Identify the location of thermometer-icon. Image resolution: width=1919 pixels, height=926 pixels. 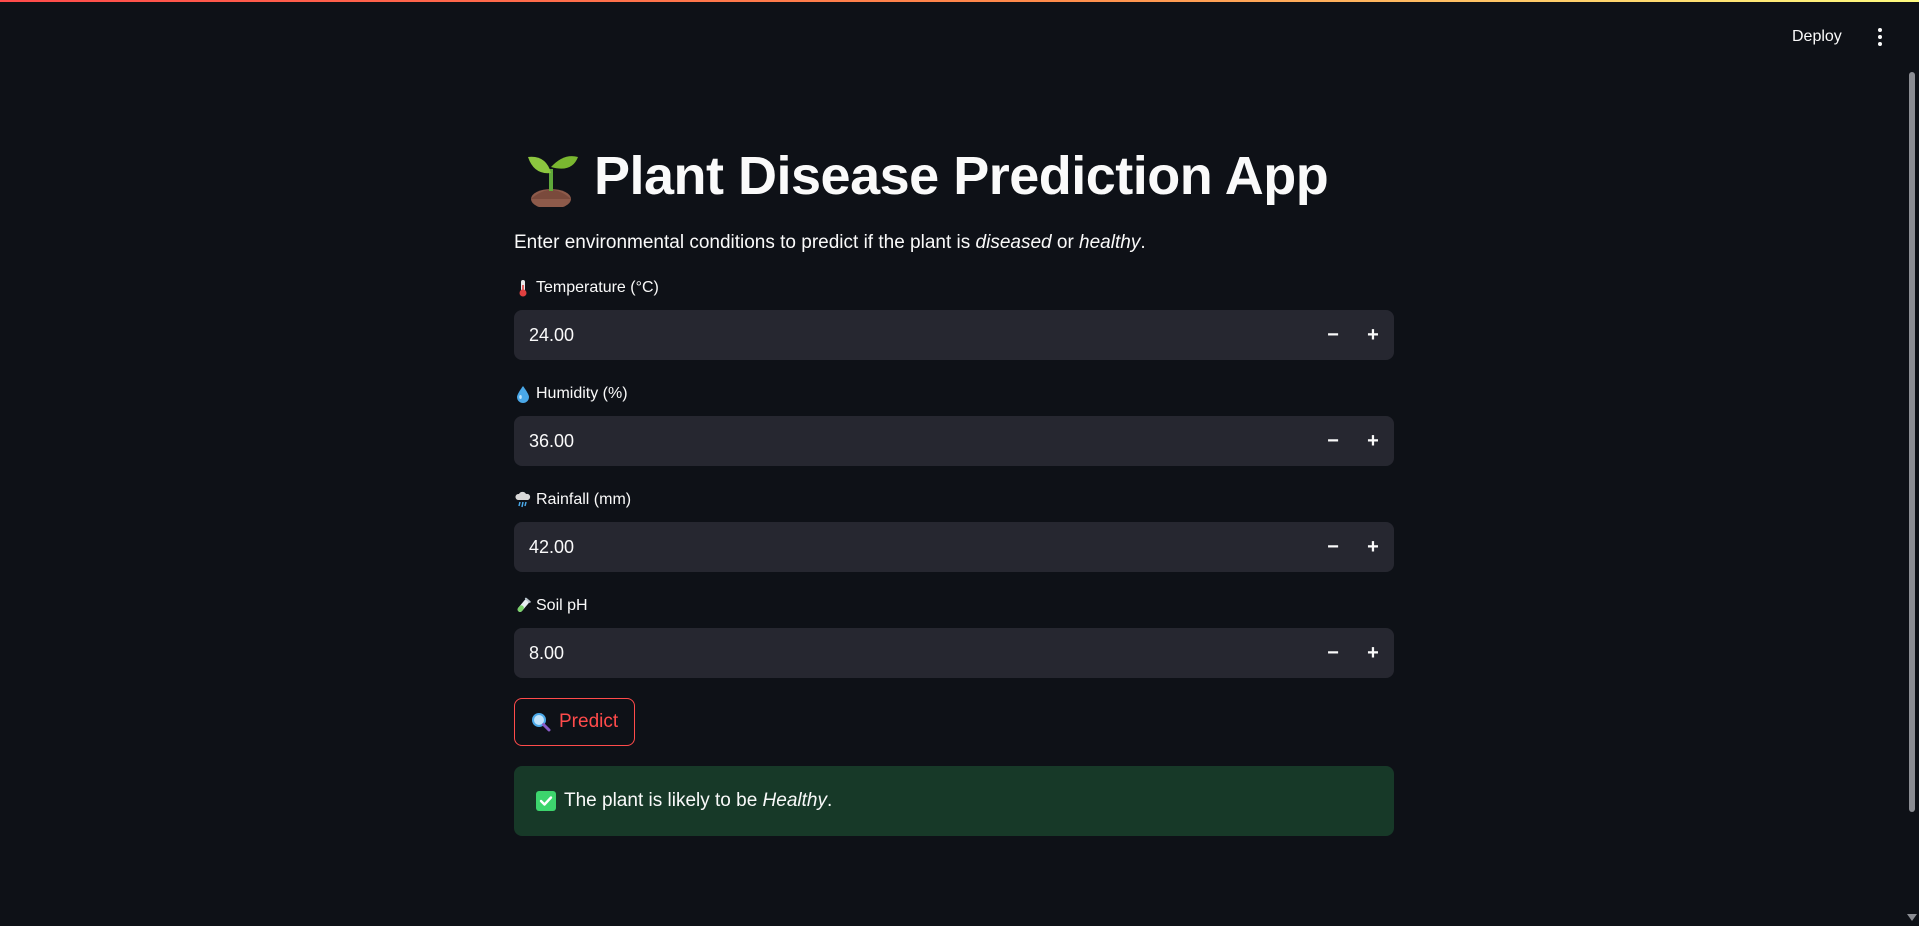
(523, 288).